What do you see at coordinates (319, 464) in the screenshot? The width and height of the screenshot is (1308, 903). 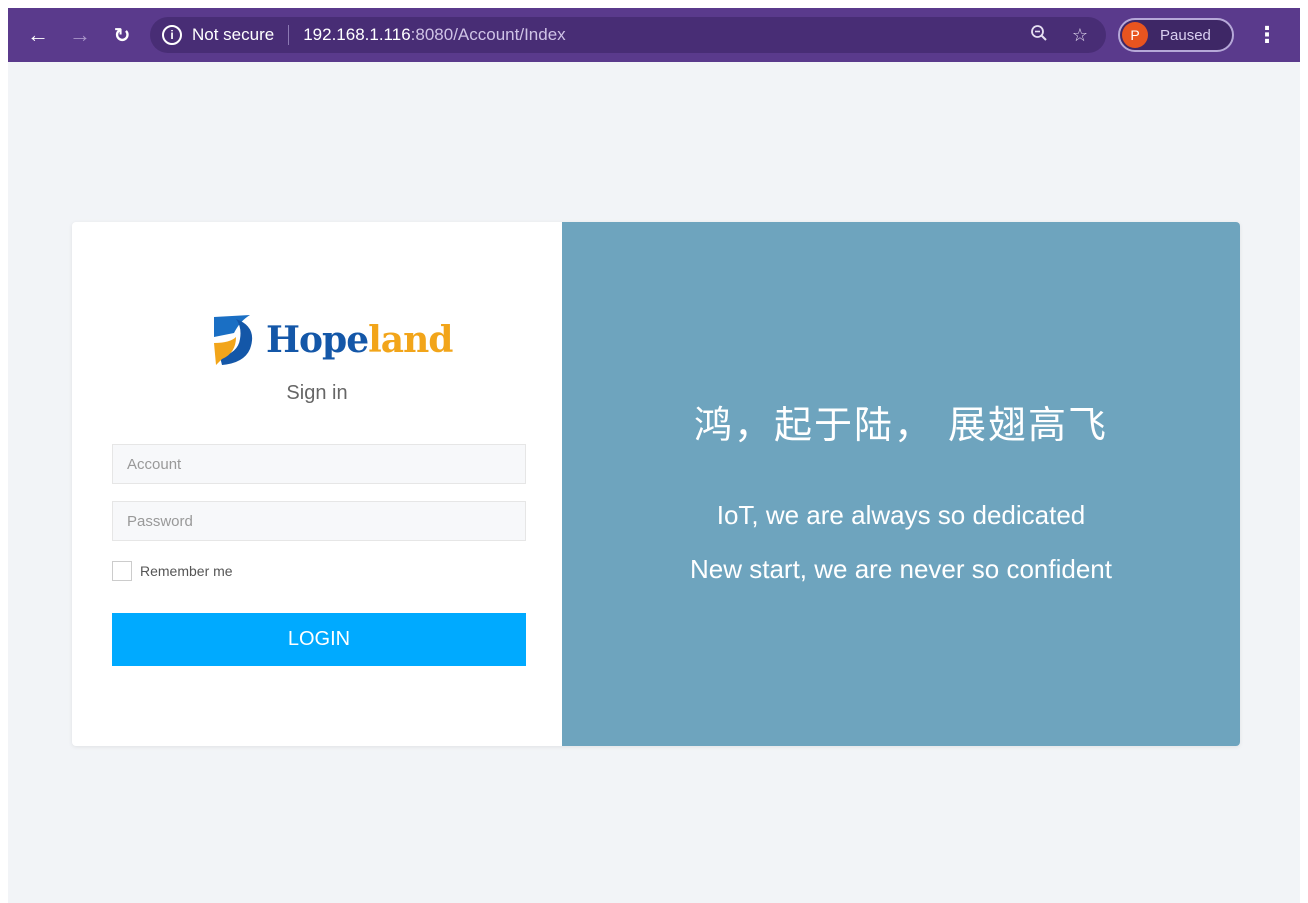 I see `account-input` at bounding box center [319, 464].